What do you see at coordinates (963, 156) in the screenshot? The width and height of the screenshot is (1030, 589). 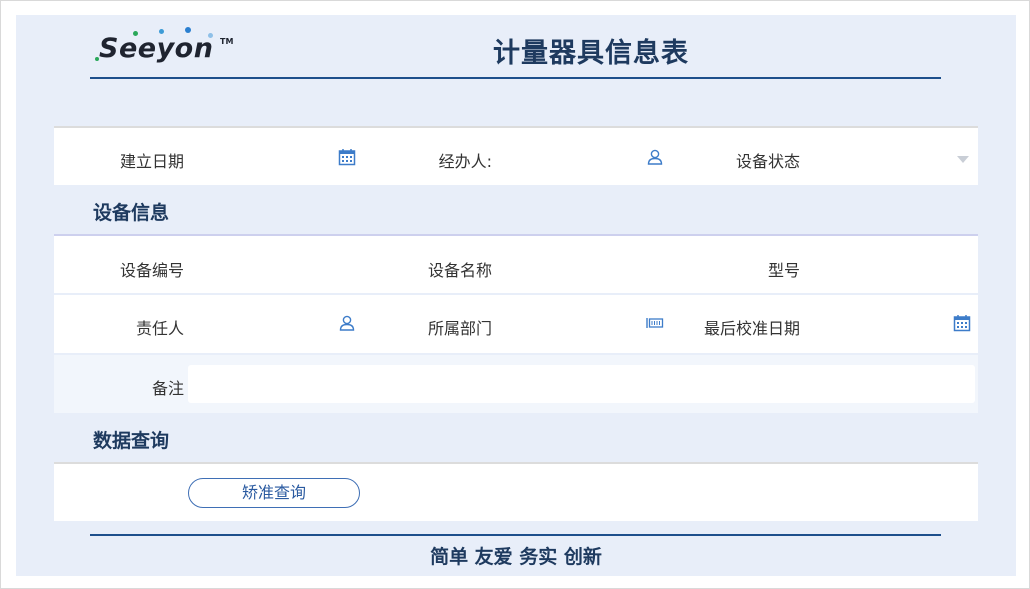 I see `chevron-down-icon` at bounding box center [963, 156].